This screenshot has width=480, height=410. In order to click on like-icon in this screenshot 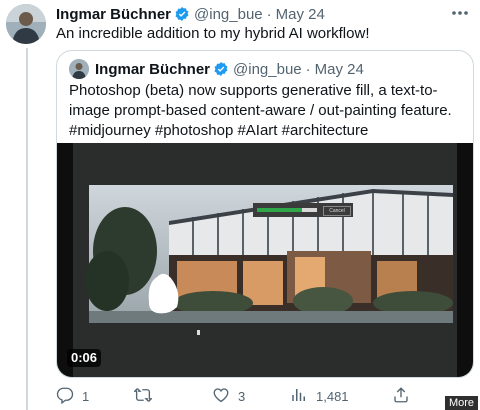, I will do `click(221, 396)`.